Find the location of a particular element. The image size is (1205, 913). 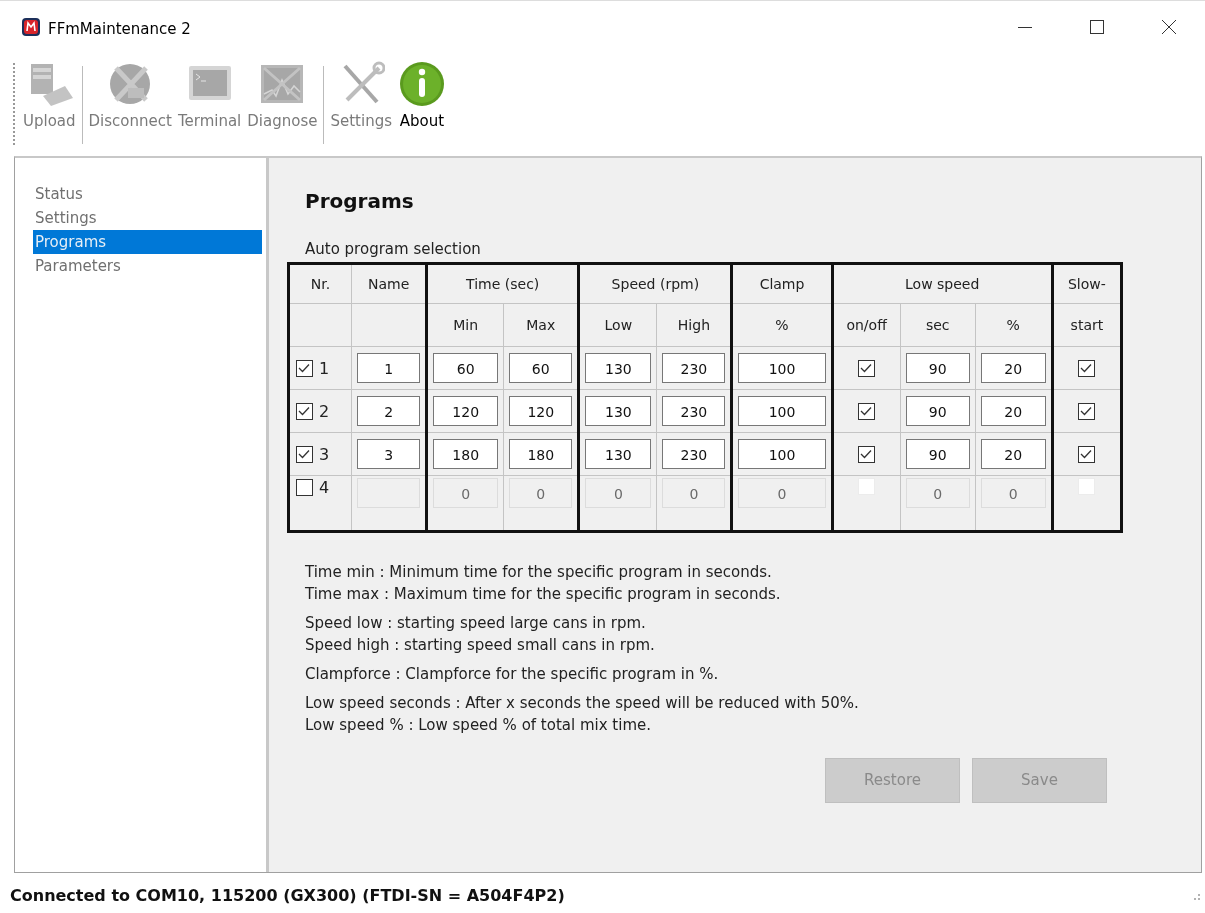

help-text: Low speed % : Low speed % of total mix time. is located at coordinates (479, 725).